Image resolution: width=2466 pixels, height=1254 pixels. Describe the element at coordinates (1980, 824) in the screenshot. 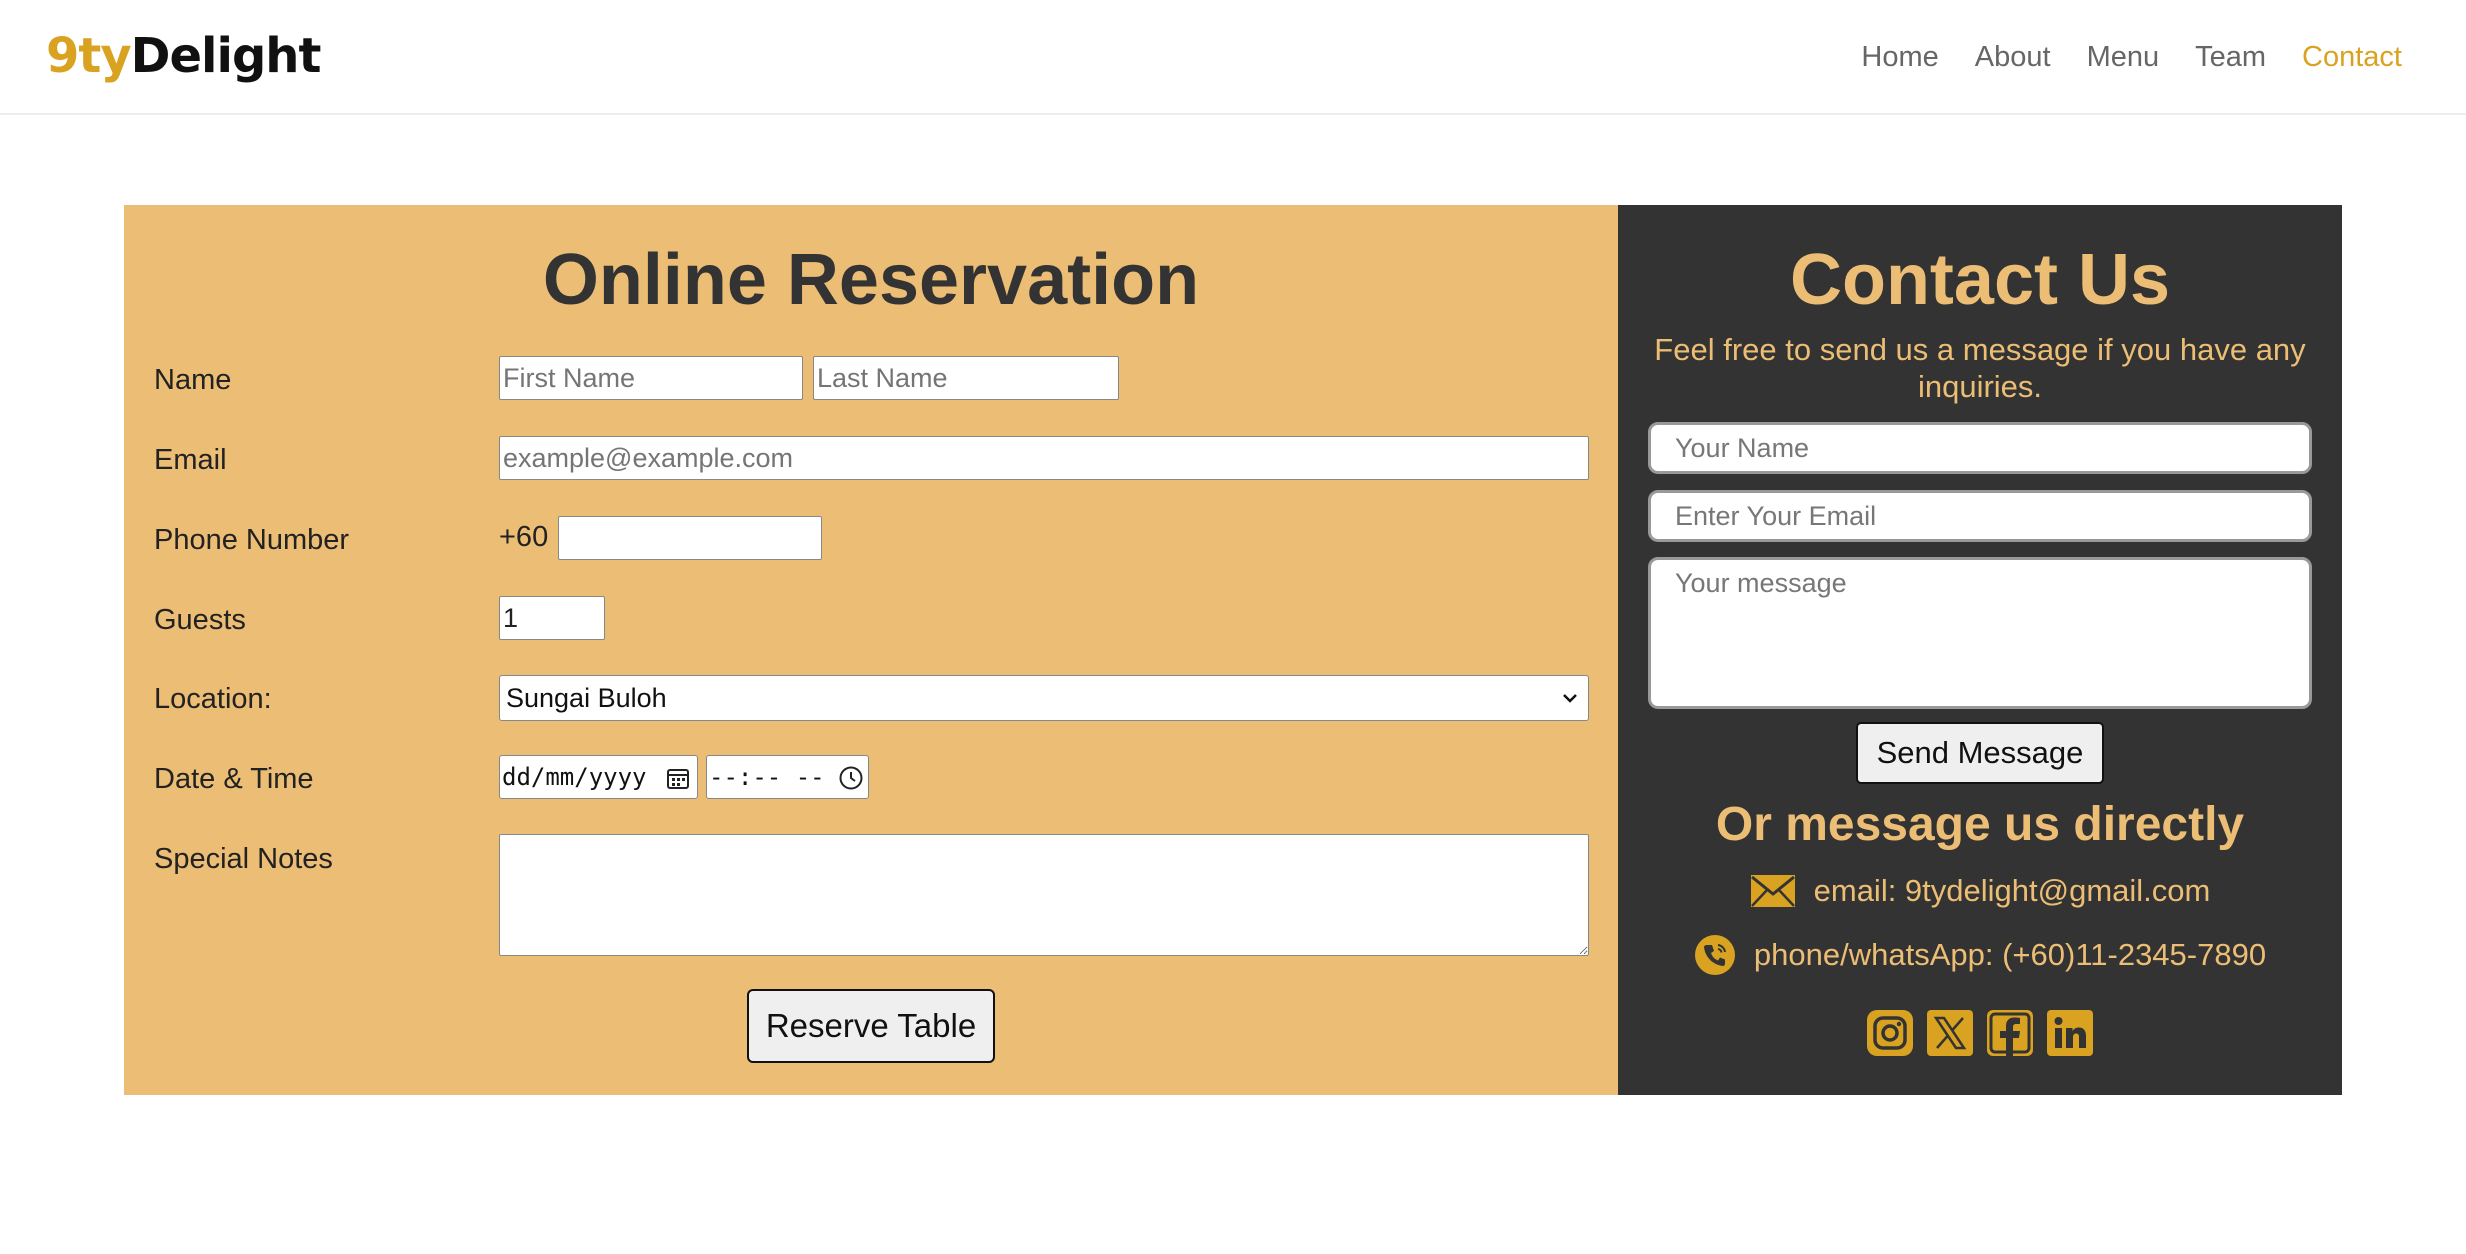

I see `direct-message-heading: Or message us directly` at that location.